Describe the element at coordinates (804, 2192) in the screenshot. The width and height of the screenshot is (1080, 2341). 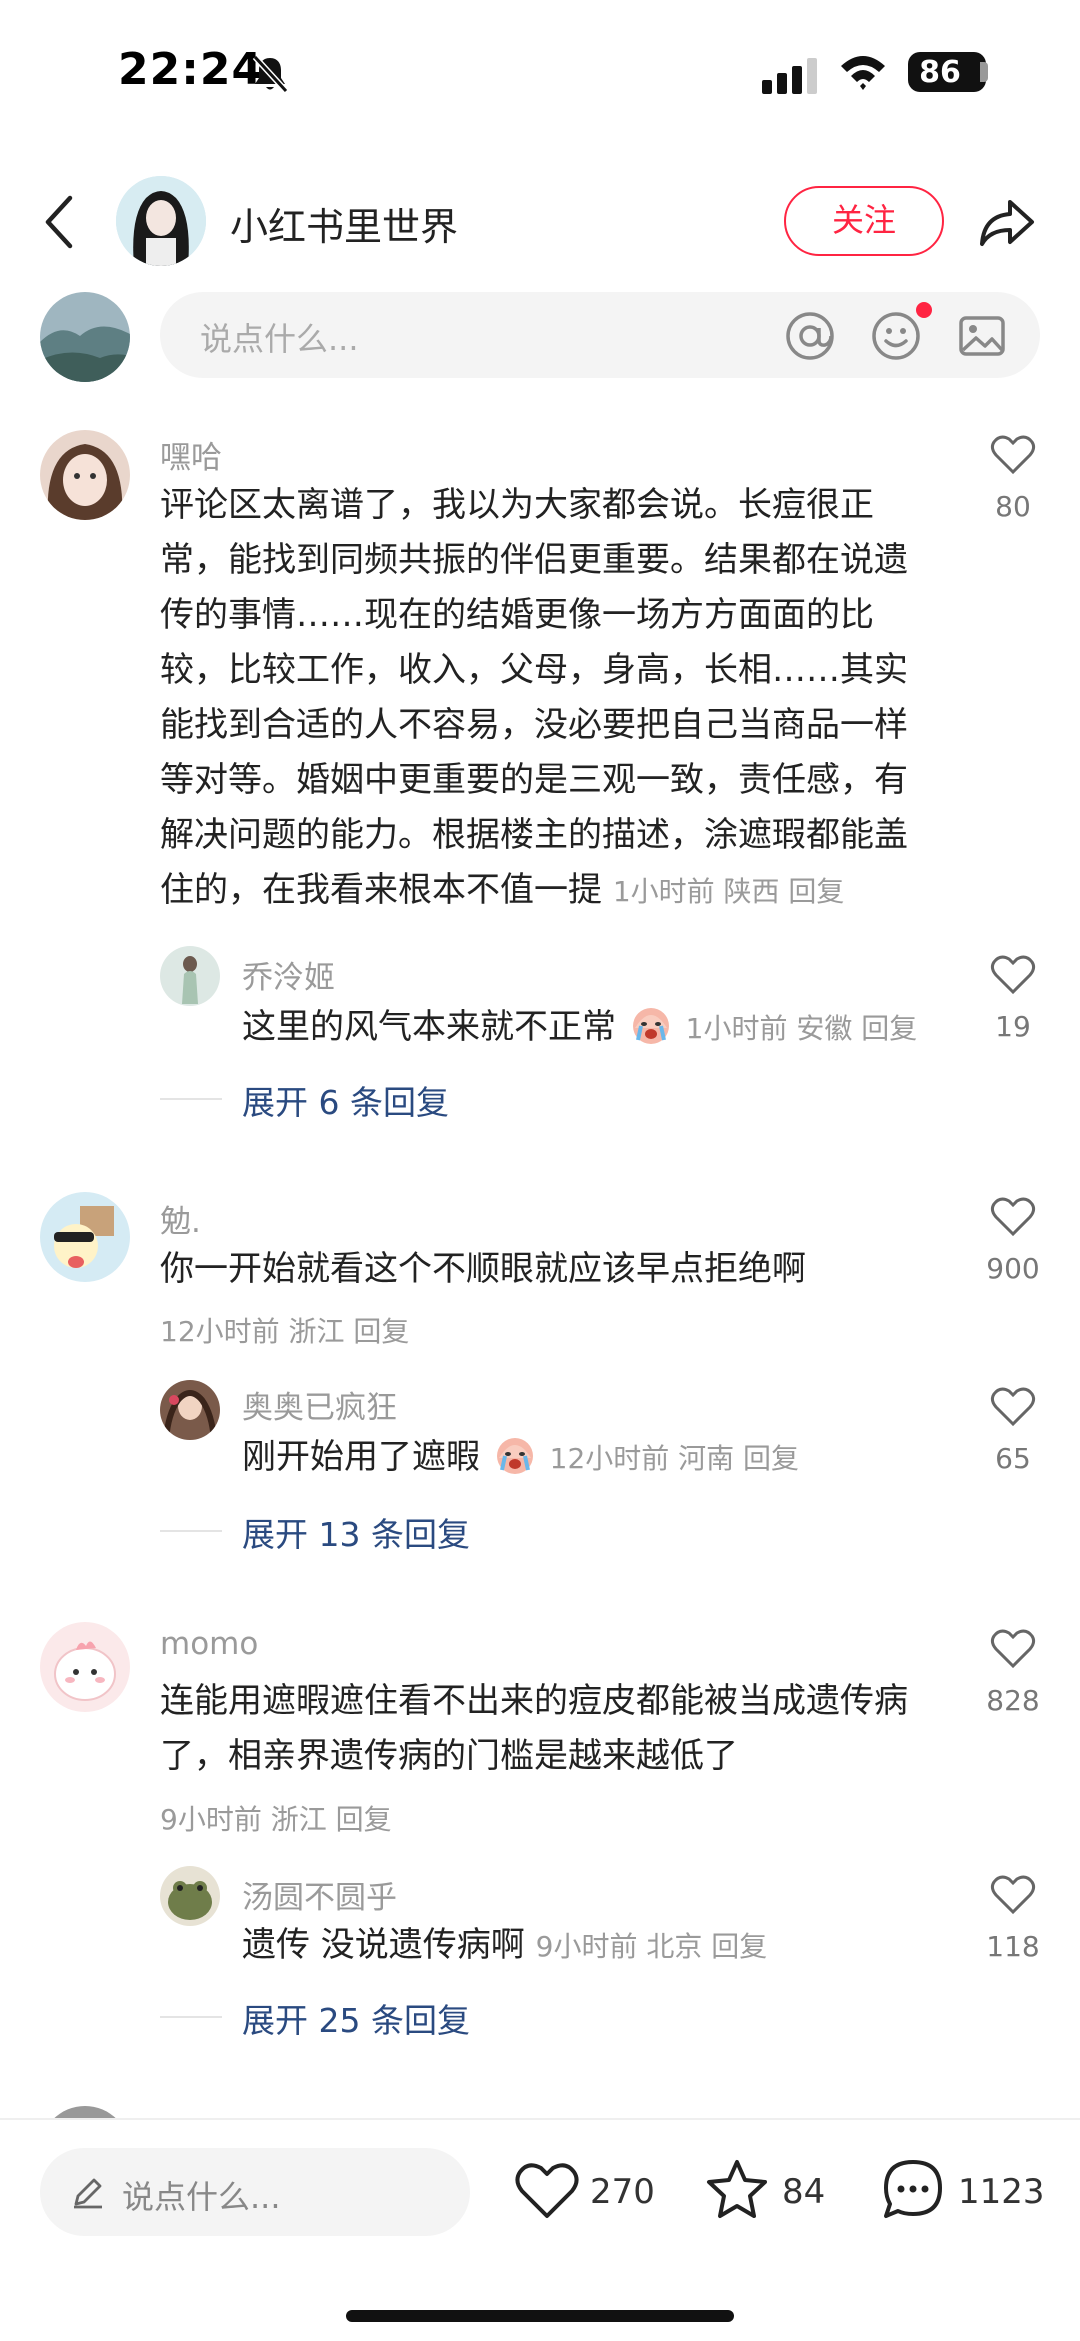
I see `favorite-count: 84` at that location.